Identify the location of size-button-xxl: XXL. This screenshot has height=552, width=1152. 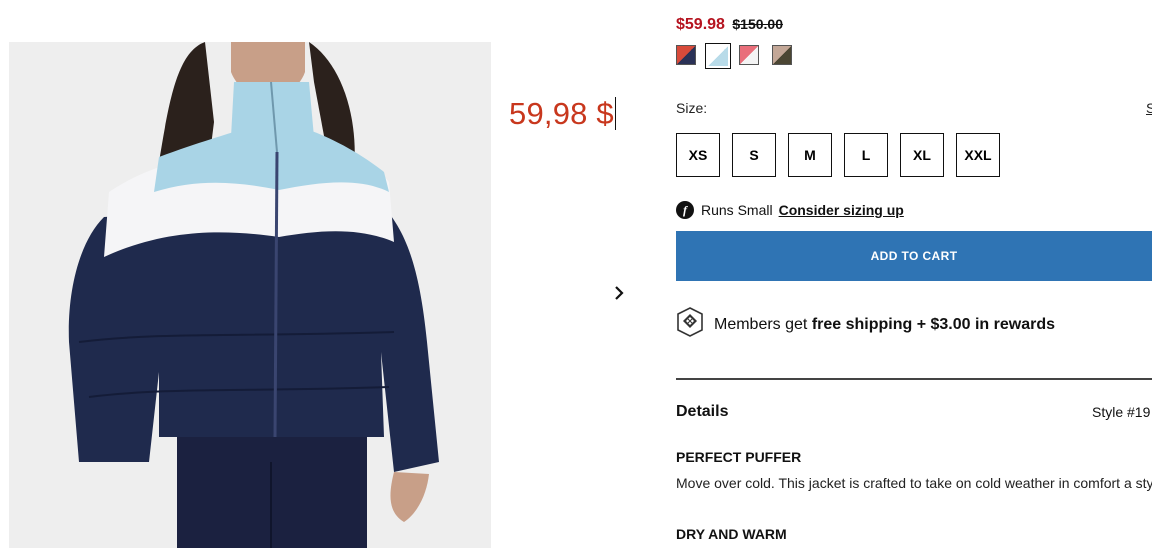
(978, 155).